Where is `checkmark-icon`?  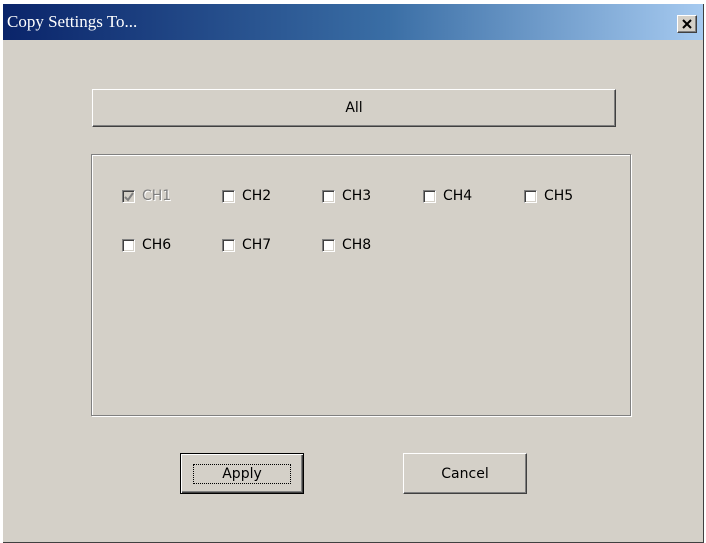
checkmark-icon is located at coordinates (129, 196).